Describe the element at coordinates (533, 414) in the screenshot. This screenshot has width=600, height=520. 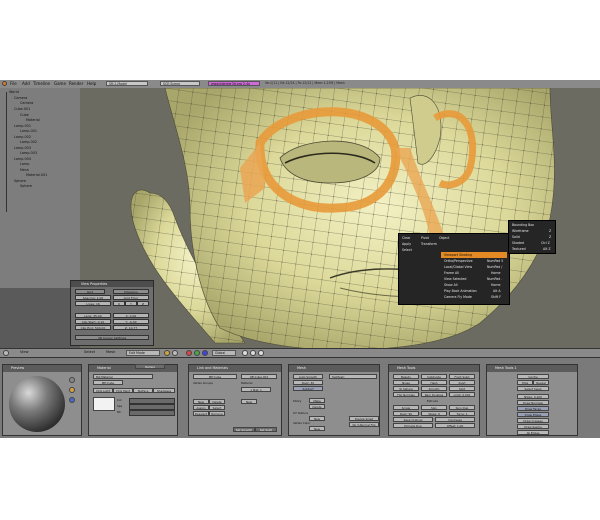
I see `draw-edges-toggle: Draw Edges` at that location.